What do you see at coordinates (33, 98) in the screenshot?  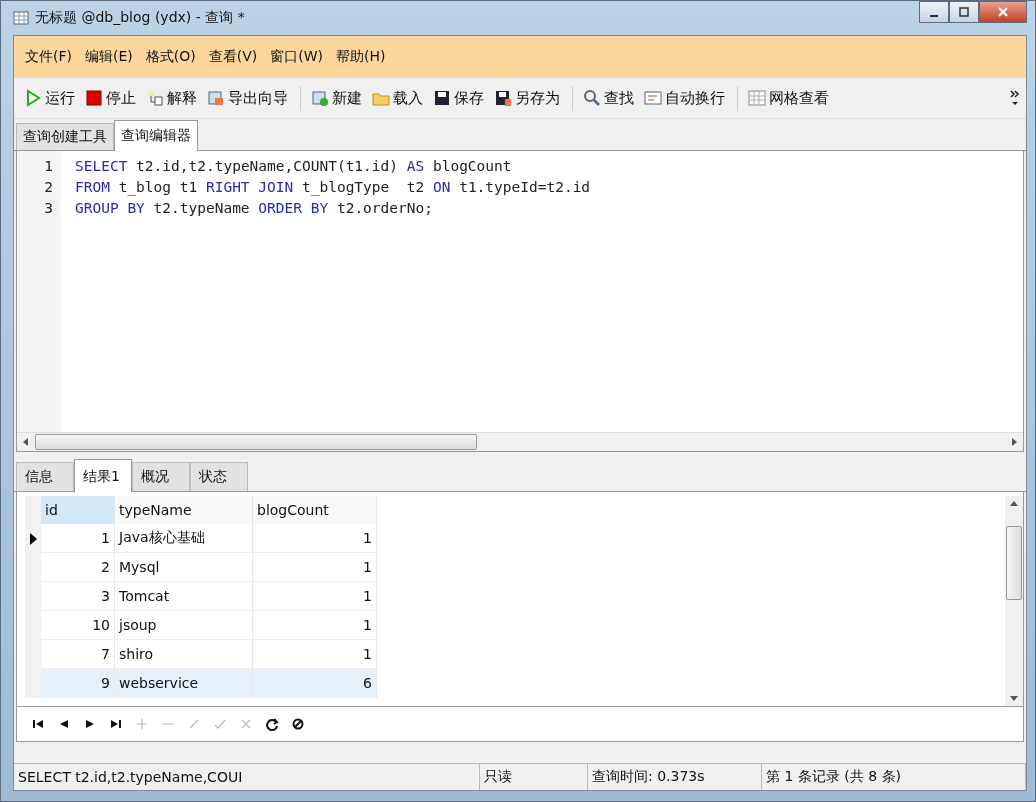 I see `run-icon` at bounding box center [33, 98].